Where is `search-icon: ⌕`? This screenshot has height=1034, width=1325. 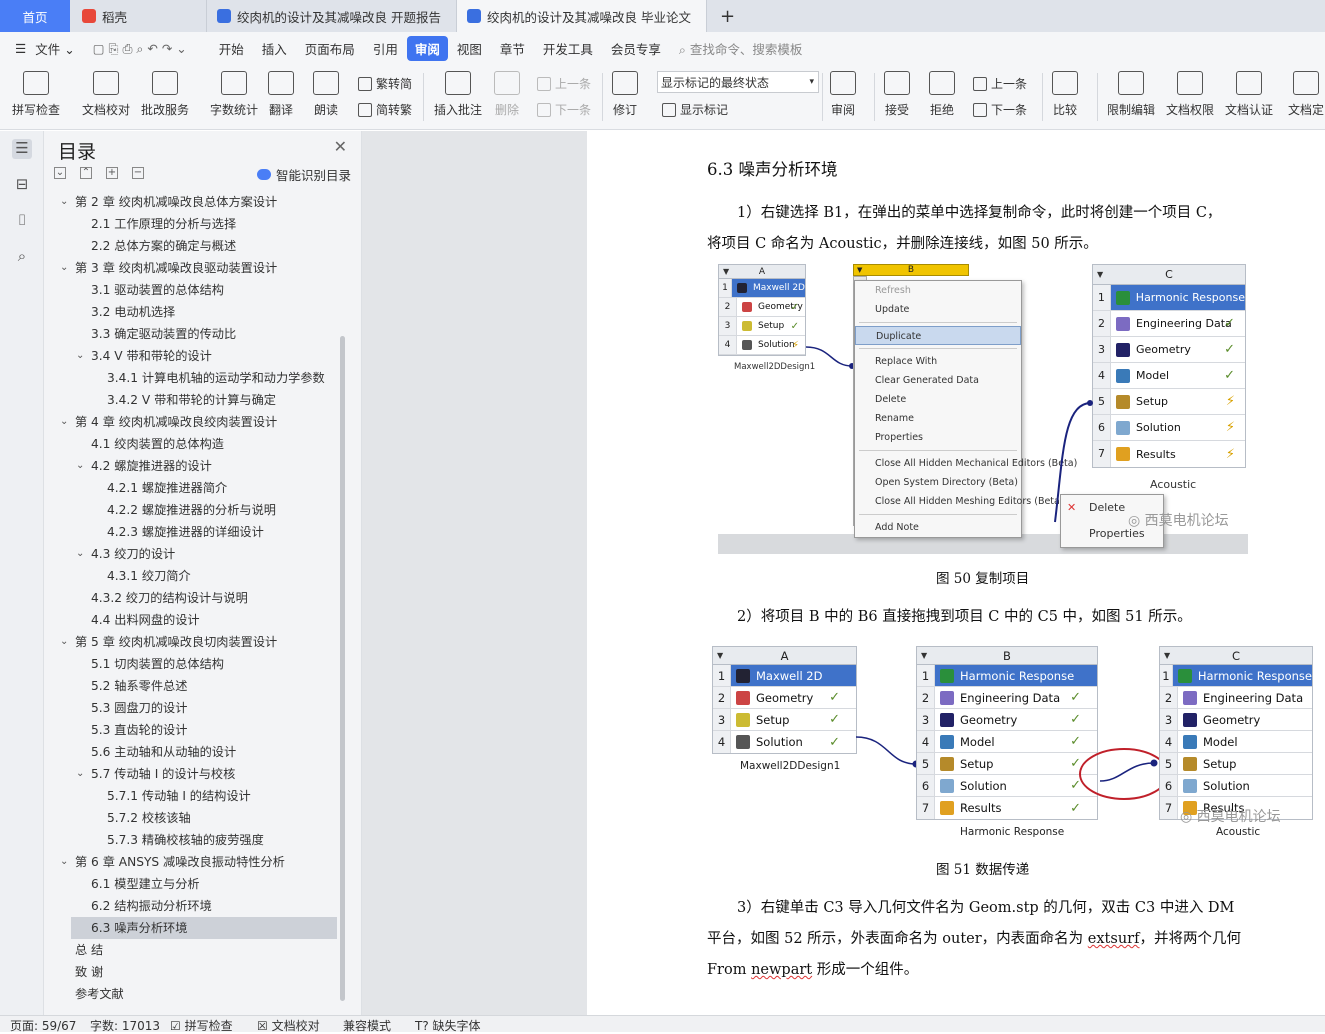
search-icon: ⌕ is located at coordinates (22, 257).